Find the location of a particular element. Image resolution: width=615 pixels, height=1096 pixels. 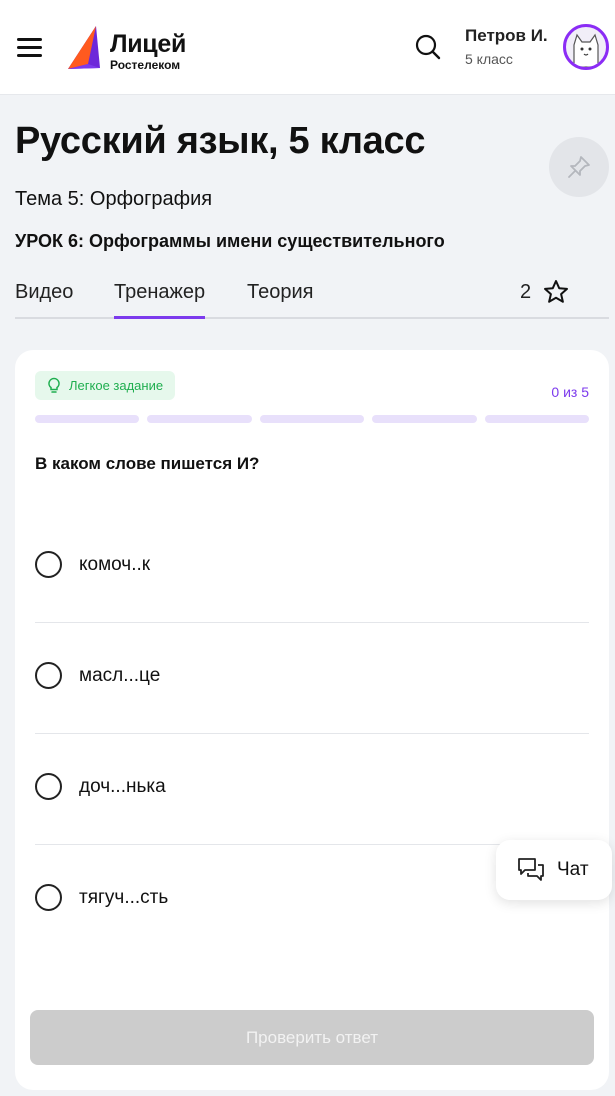

lesson-tabs: Видео Тренажер Теория 2 is located at coordinates (312, 295).